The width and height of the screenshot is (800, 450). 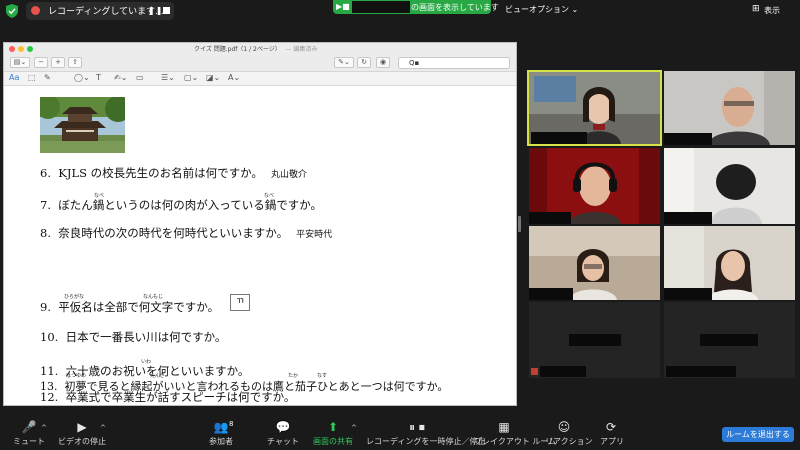 What do you see at coordinates (103, 428) in the screenshot?
I see `video-options-chevron-icon: ^` at bounding box center [103, 428].